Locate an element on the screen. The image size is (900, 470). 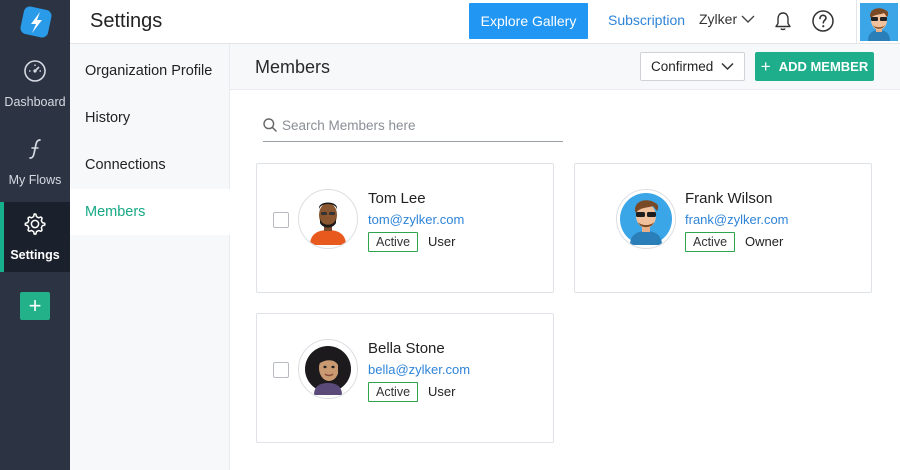
member-email: bella@zylker.com is located at coordinates (419, 369).